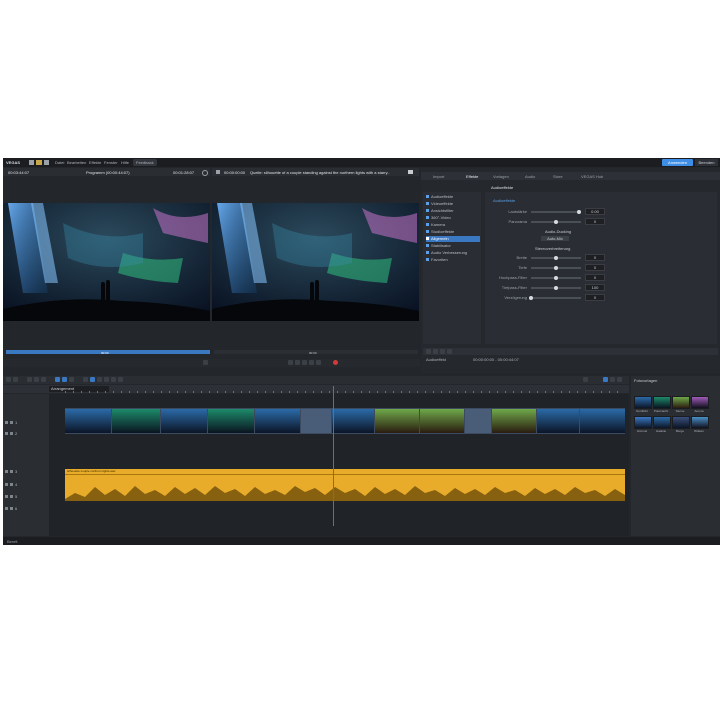 Image resolution: width=720 pixels, height=720 pixels. Describe the element at coordinates (592, 176) in the screenshot. I see `tab-vegas-hub: VEGAS Hub` at that location.